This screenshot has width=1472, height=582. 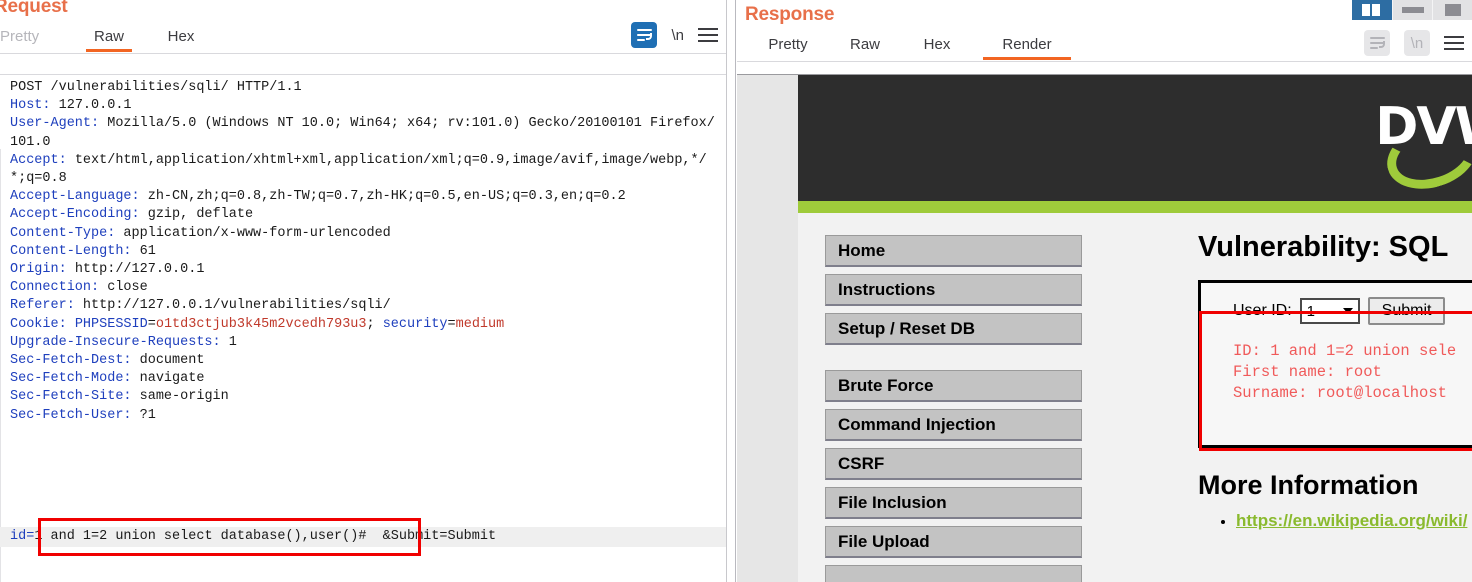 I want to click on response-tab-raw: Raw, so click(x=865, y=48).